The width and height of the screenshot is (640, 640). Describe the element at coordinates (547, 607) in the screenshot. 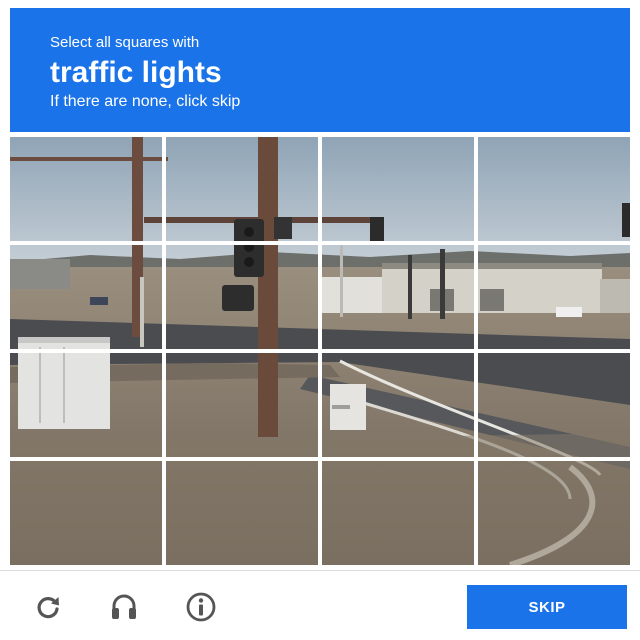

I see `skip-button: SKIP` at that location.